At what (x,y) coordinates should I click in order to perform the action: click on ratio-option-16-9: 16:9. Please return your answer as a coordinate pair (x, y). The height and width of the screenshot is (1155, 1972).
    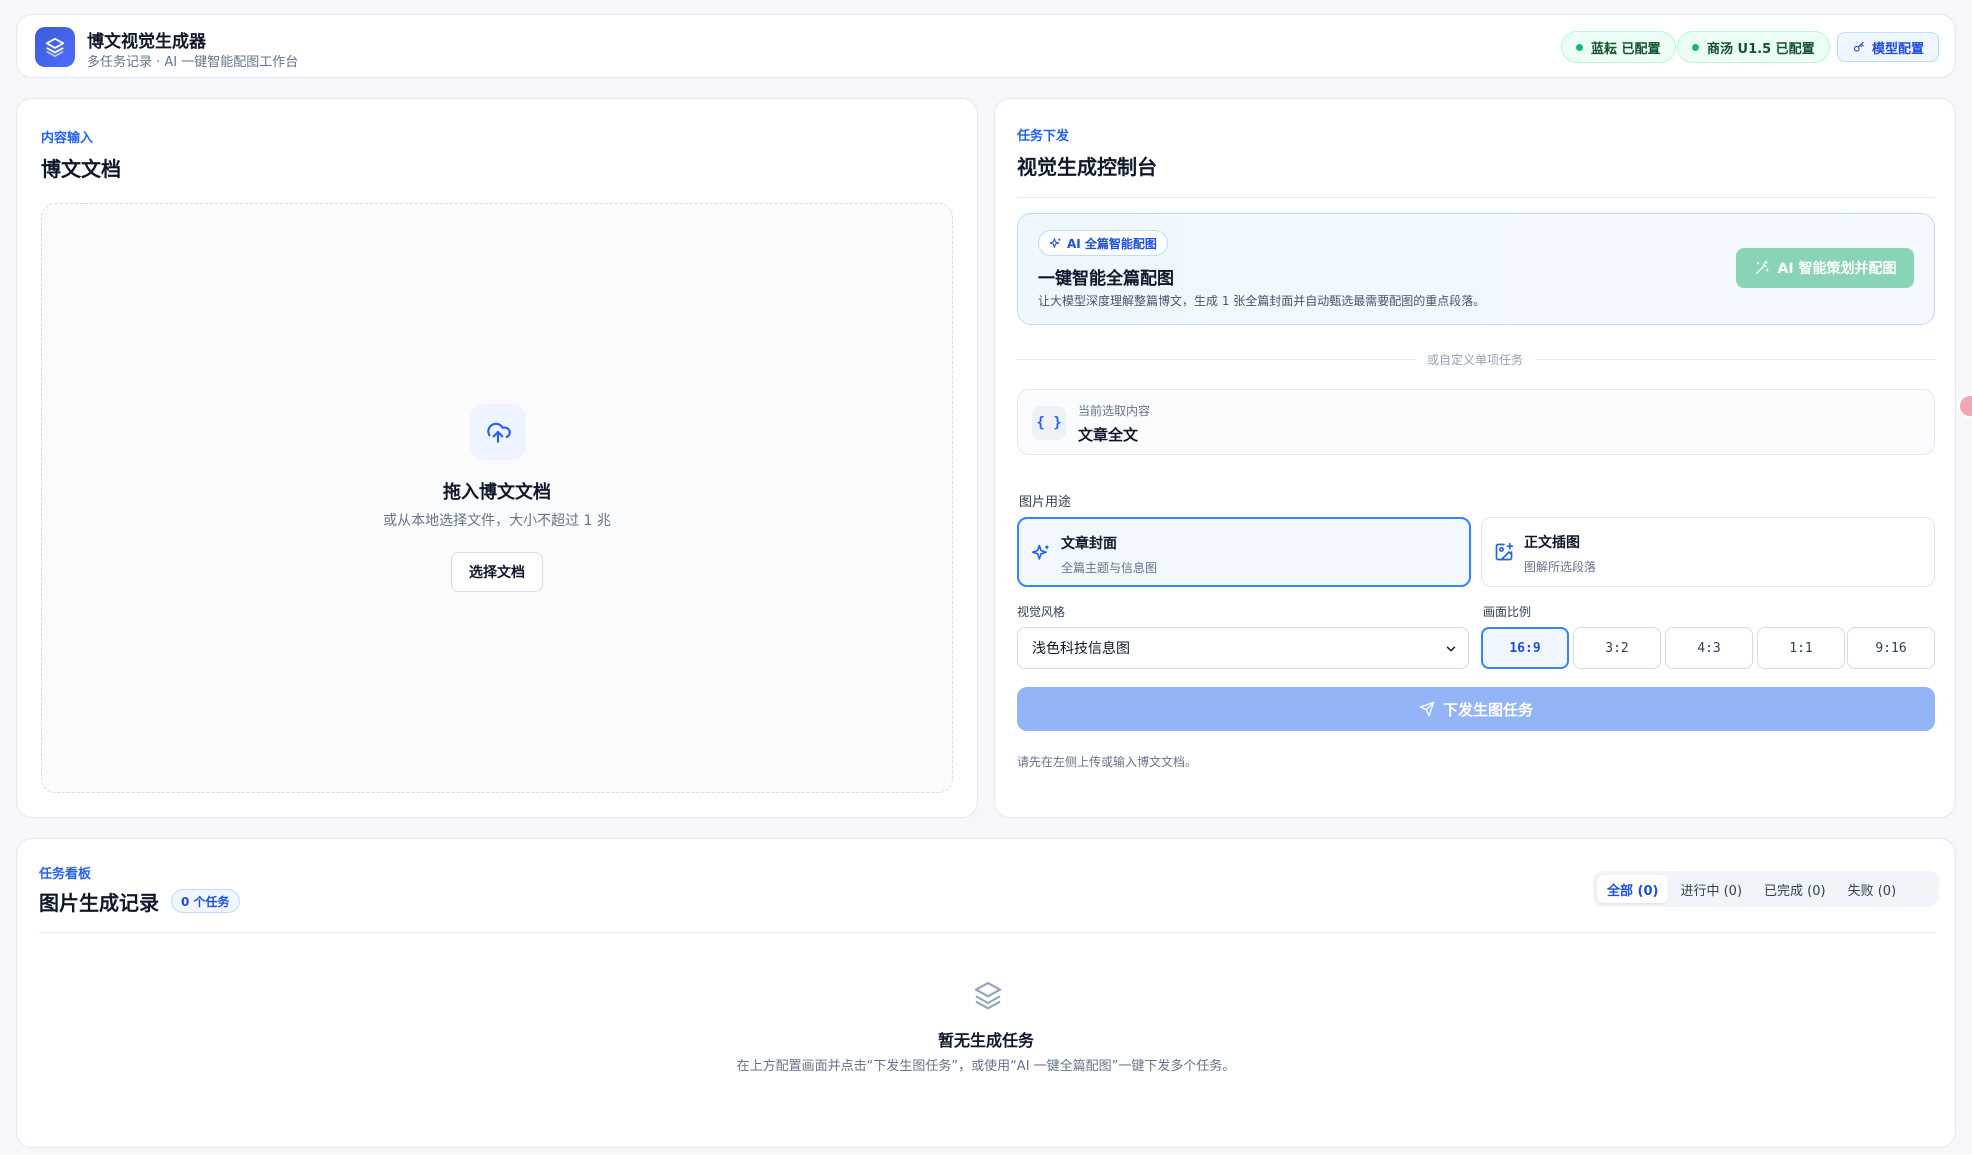
    Looking at the image, I should click on (1525, 648).